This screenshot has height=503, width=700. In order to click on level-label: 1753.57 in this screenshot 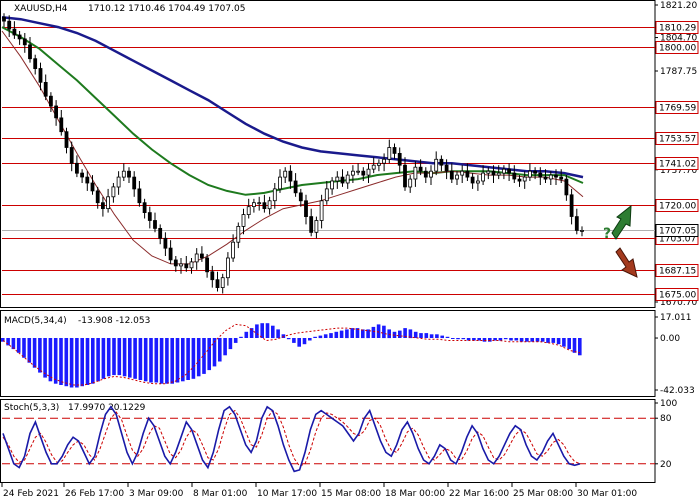, I will do `click(677, 140)`.